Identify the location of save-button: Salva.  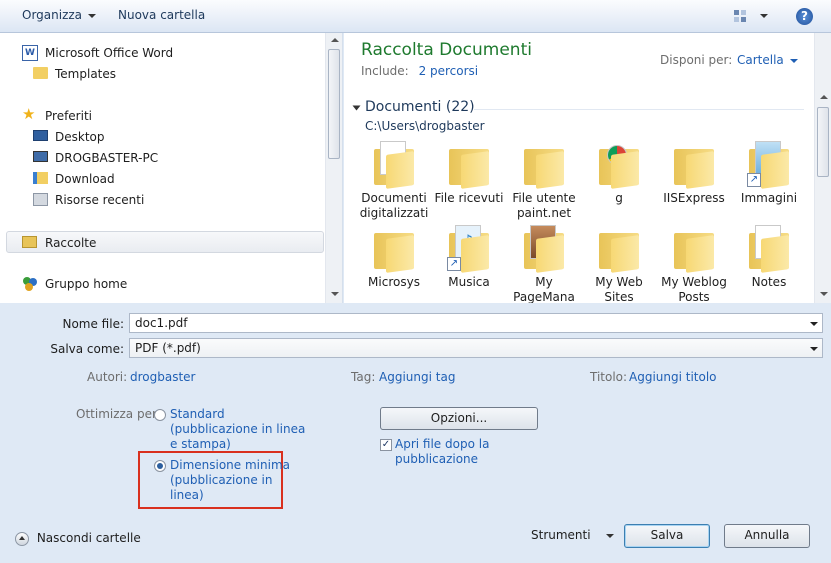
(667, 536).